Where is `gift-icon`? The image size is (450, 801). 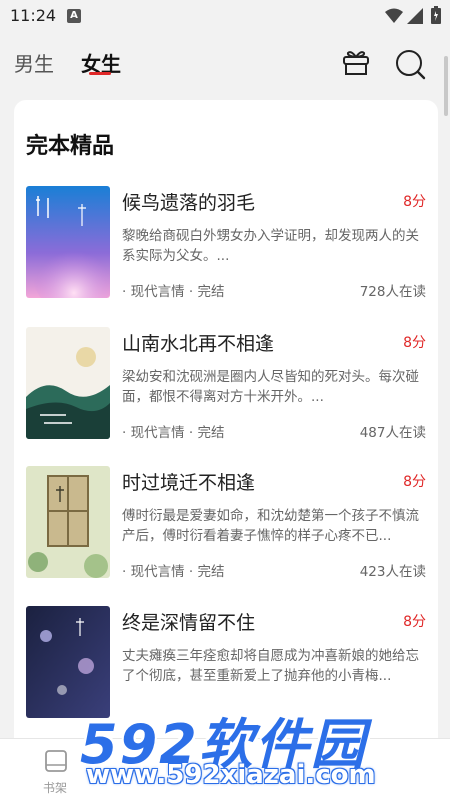 gift-icon is located at coordinates (356, 63).